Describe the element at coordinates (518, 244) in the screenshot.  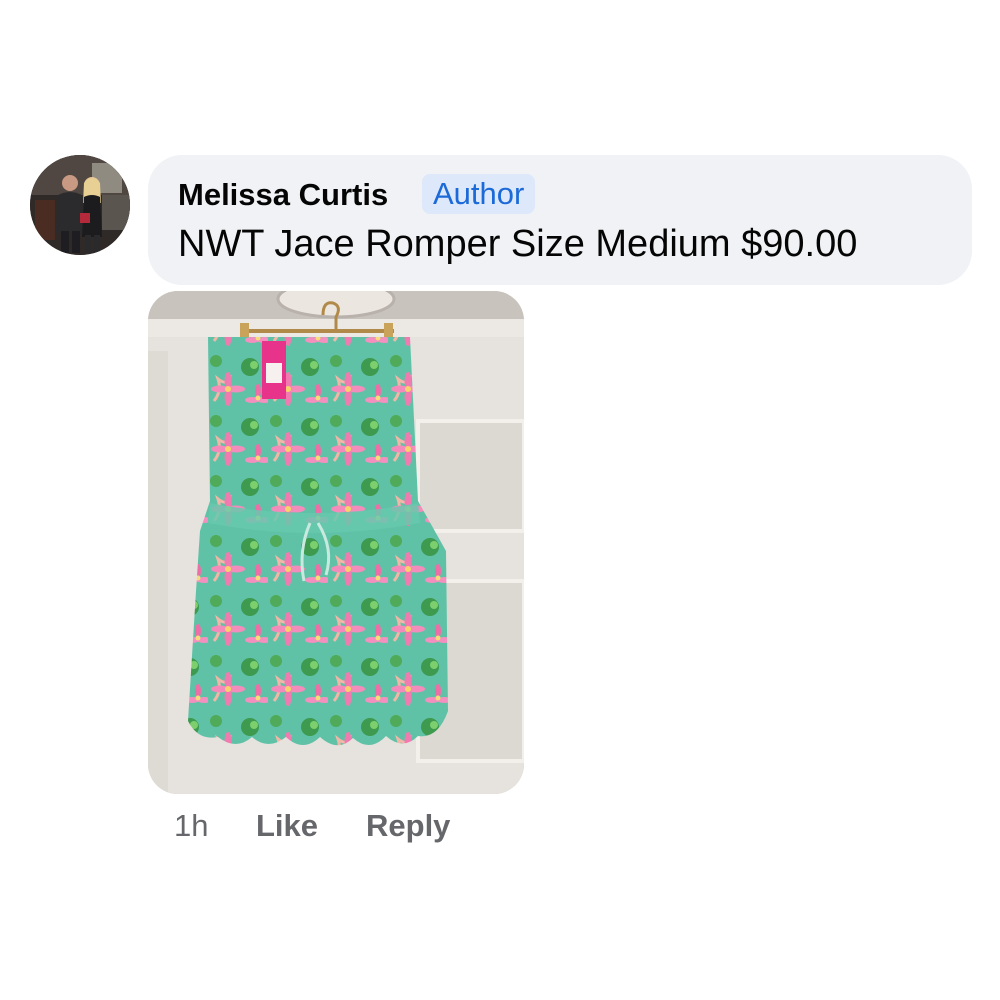
I see `comment-text: NWT Jace Romper Size Medium $90.00` at that location.